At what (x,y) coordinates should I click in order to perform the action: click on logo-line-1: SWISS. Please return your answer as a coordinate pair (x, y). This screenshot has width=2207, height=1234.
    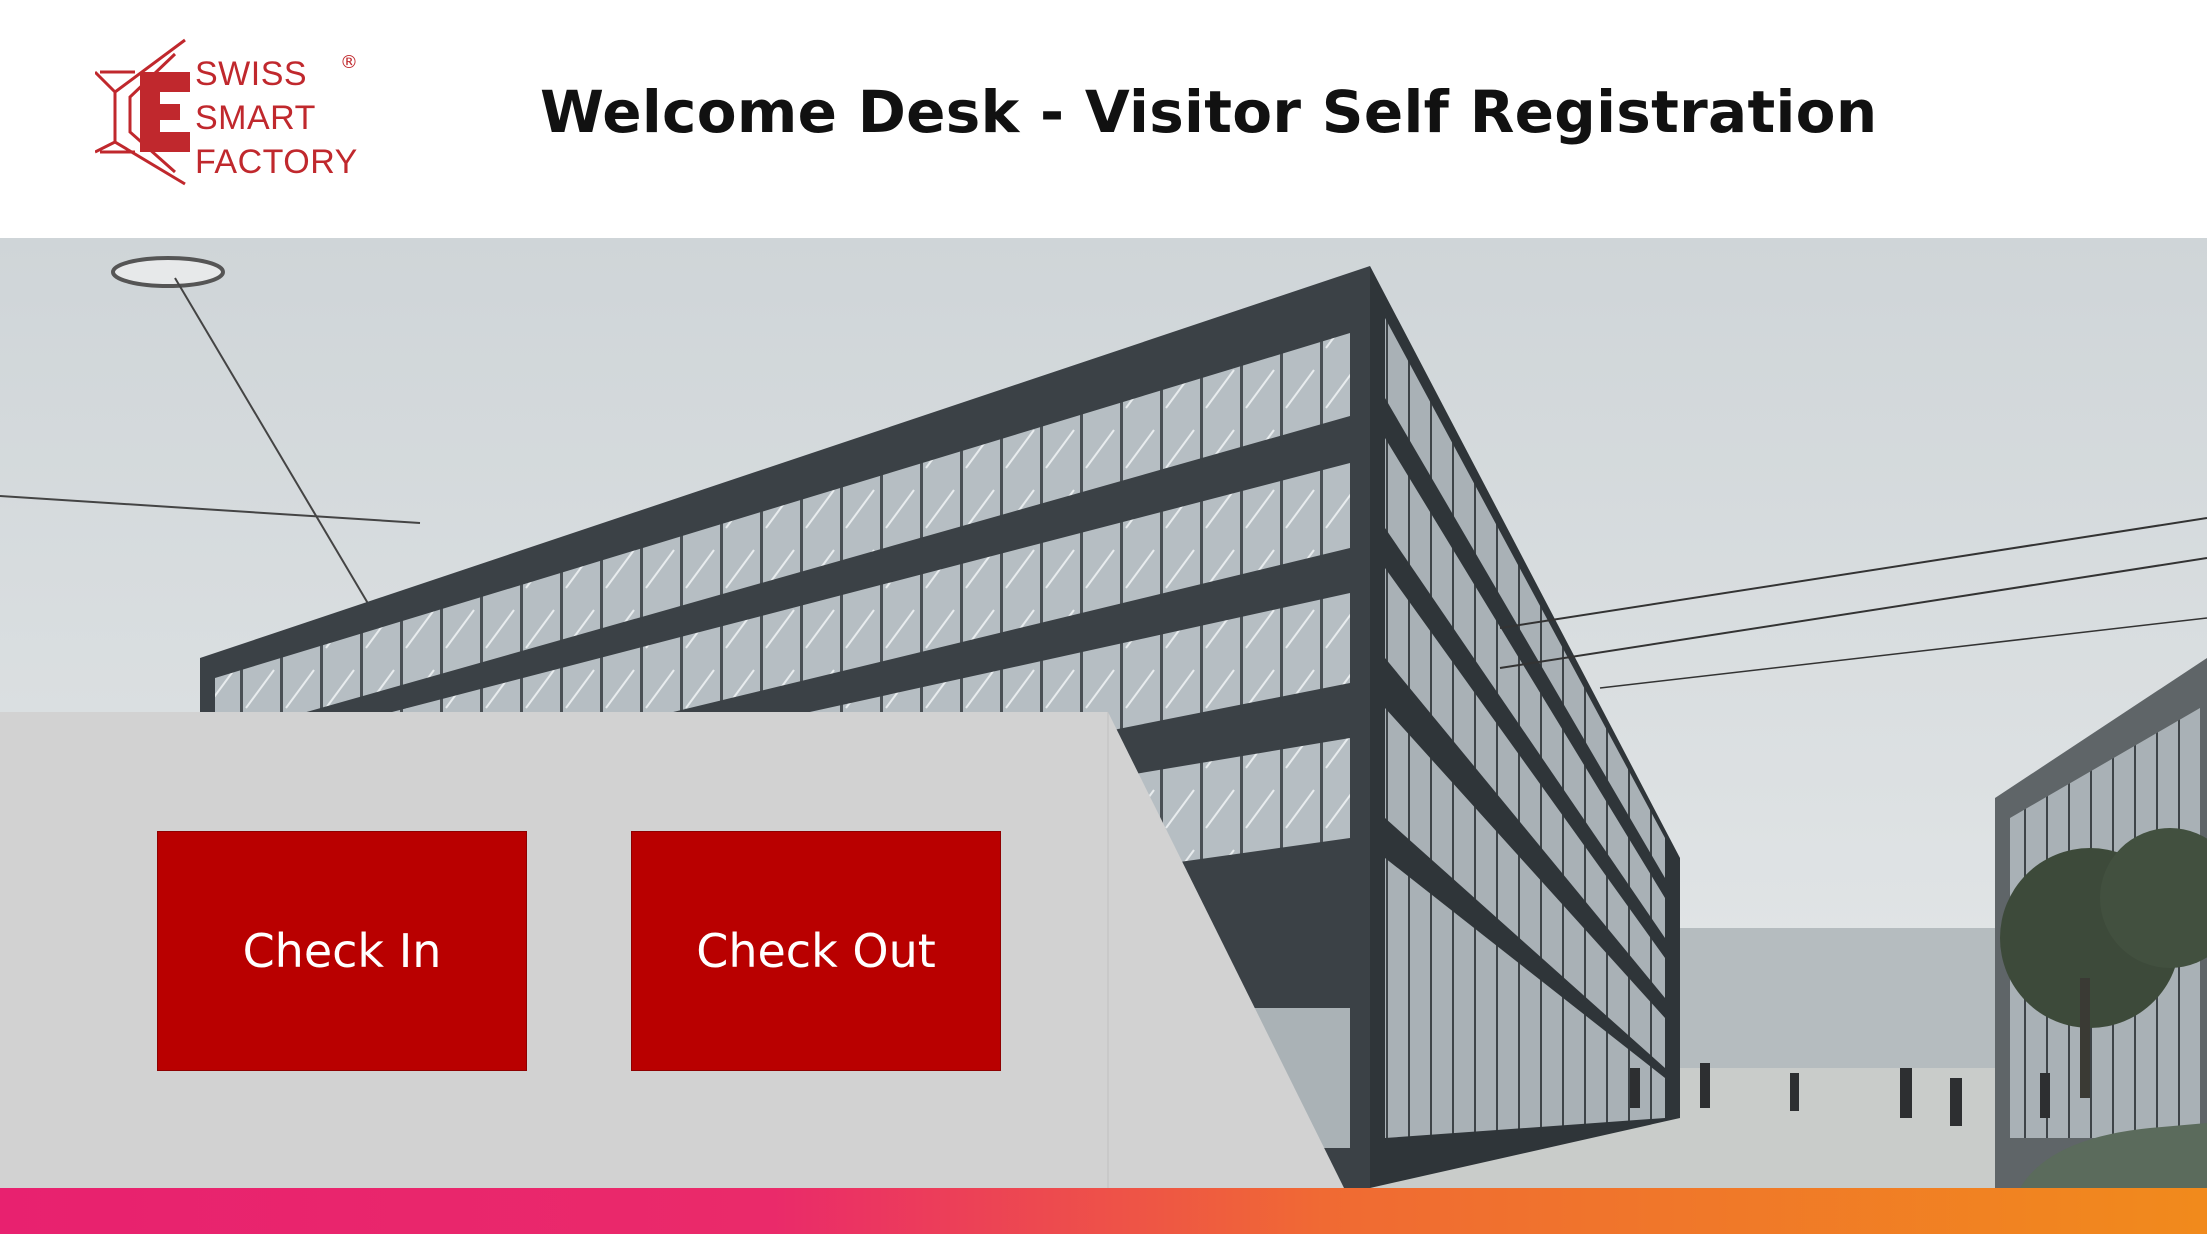
    Looking at the image, I should click on (251, 74).